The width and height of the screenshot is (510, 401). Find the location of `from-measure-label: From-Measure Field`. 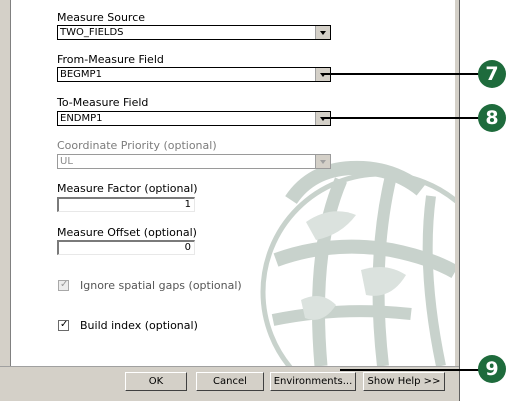

from-measure-label: From-Measure Field is located at coordinates (110, 59).